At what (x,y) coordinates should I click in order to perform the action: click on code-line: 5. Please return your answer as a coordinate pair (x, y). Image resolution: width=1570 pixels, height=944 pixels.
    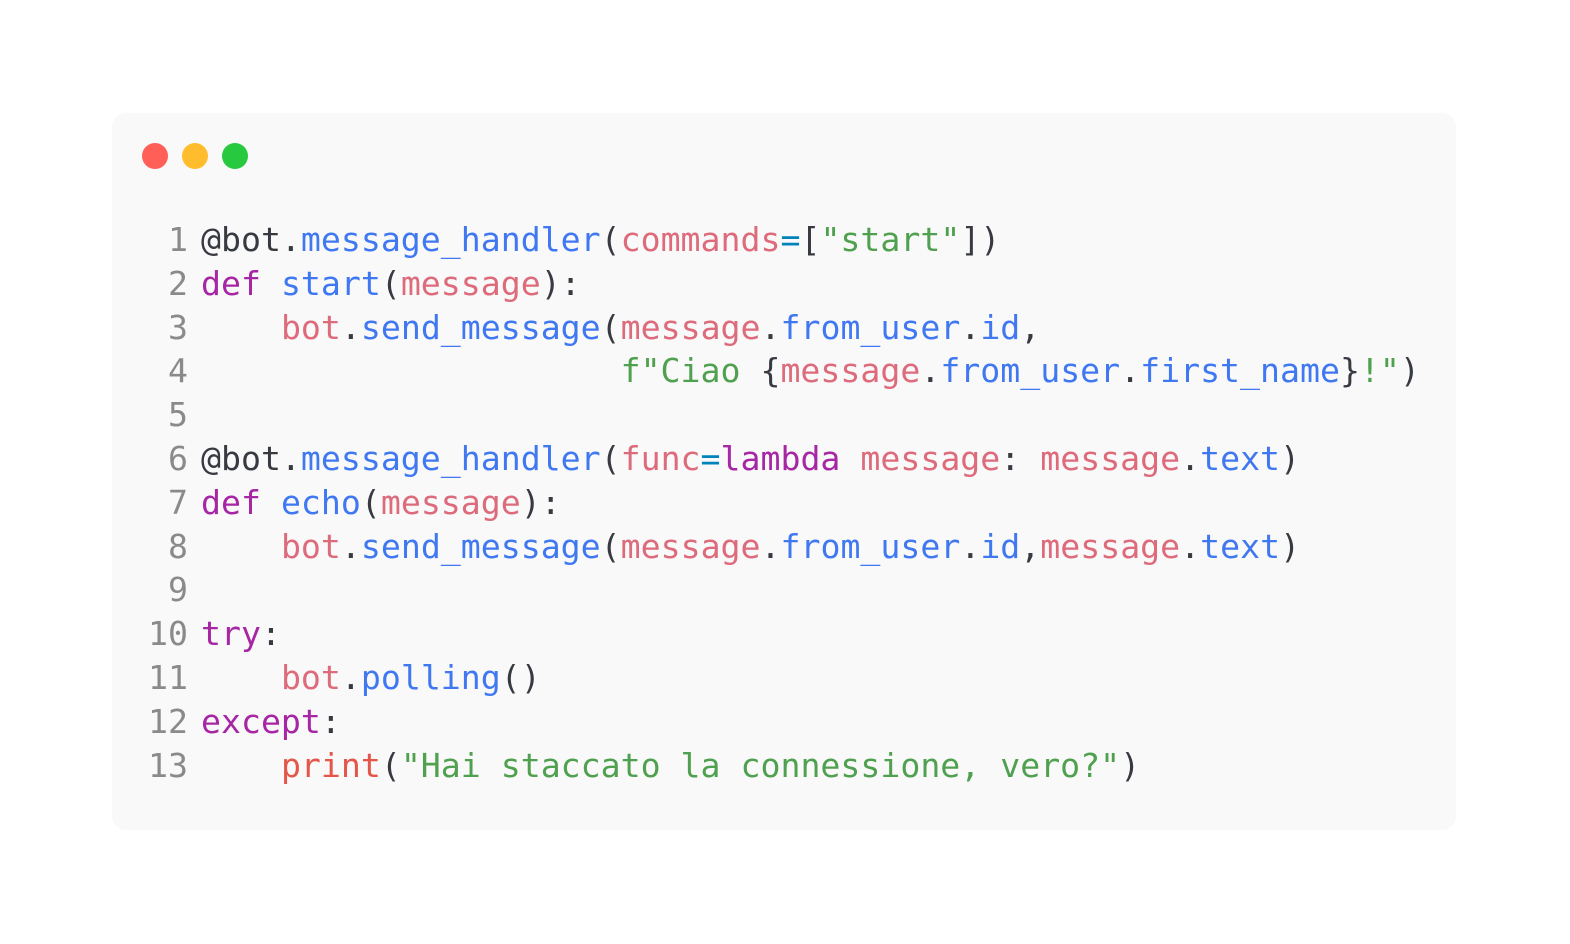
    Looking at the image, I should click on (780, 415).